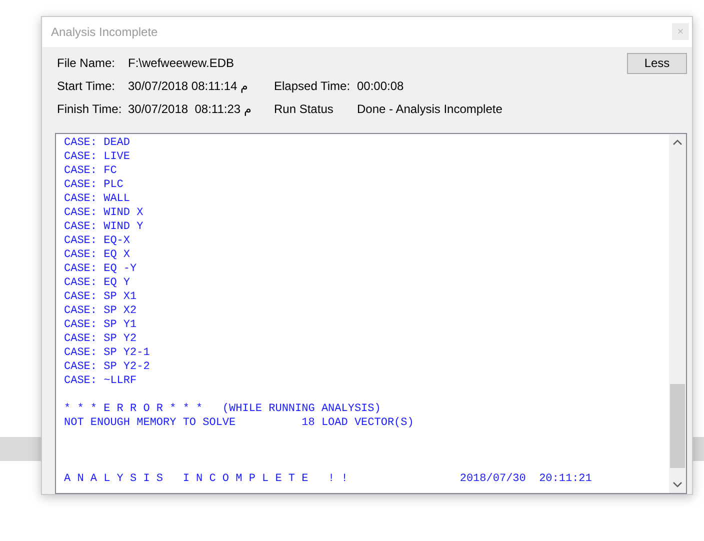 The image size is (704, 541). Describe the element at coordinates (98, 241) in the screenshot. I see `log-line: CASE: EQ-X` at that location.